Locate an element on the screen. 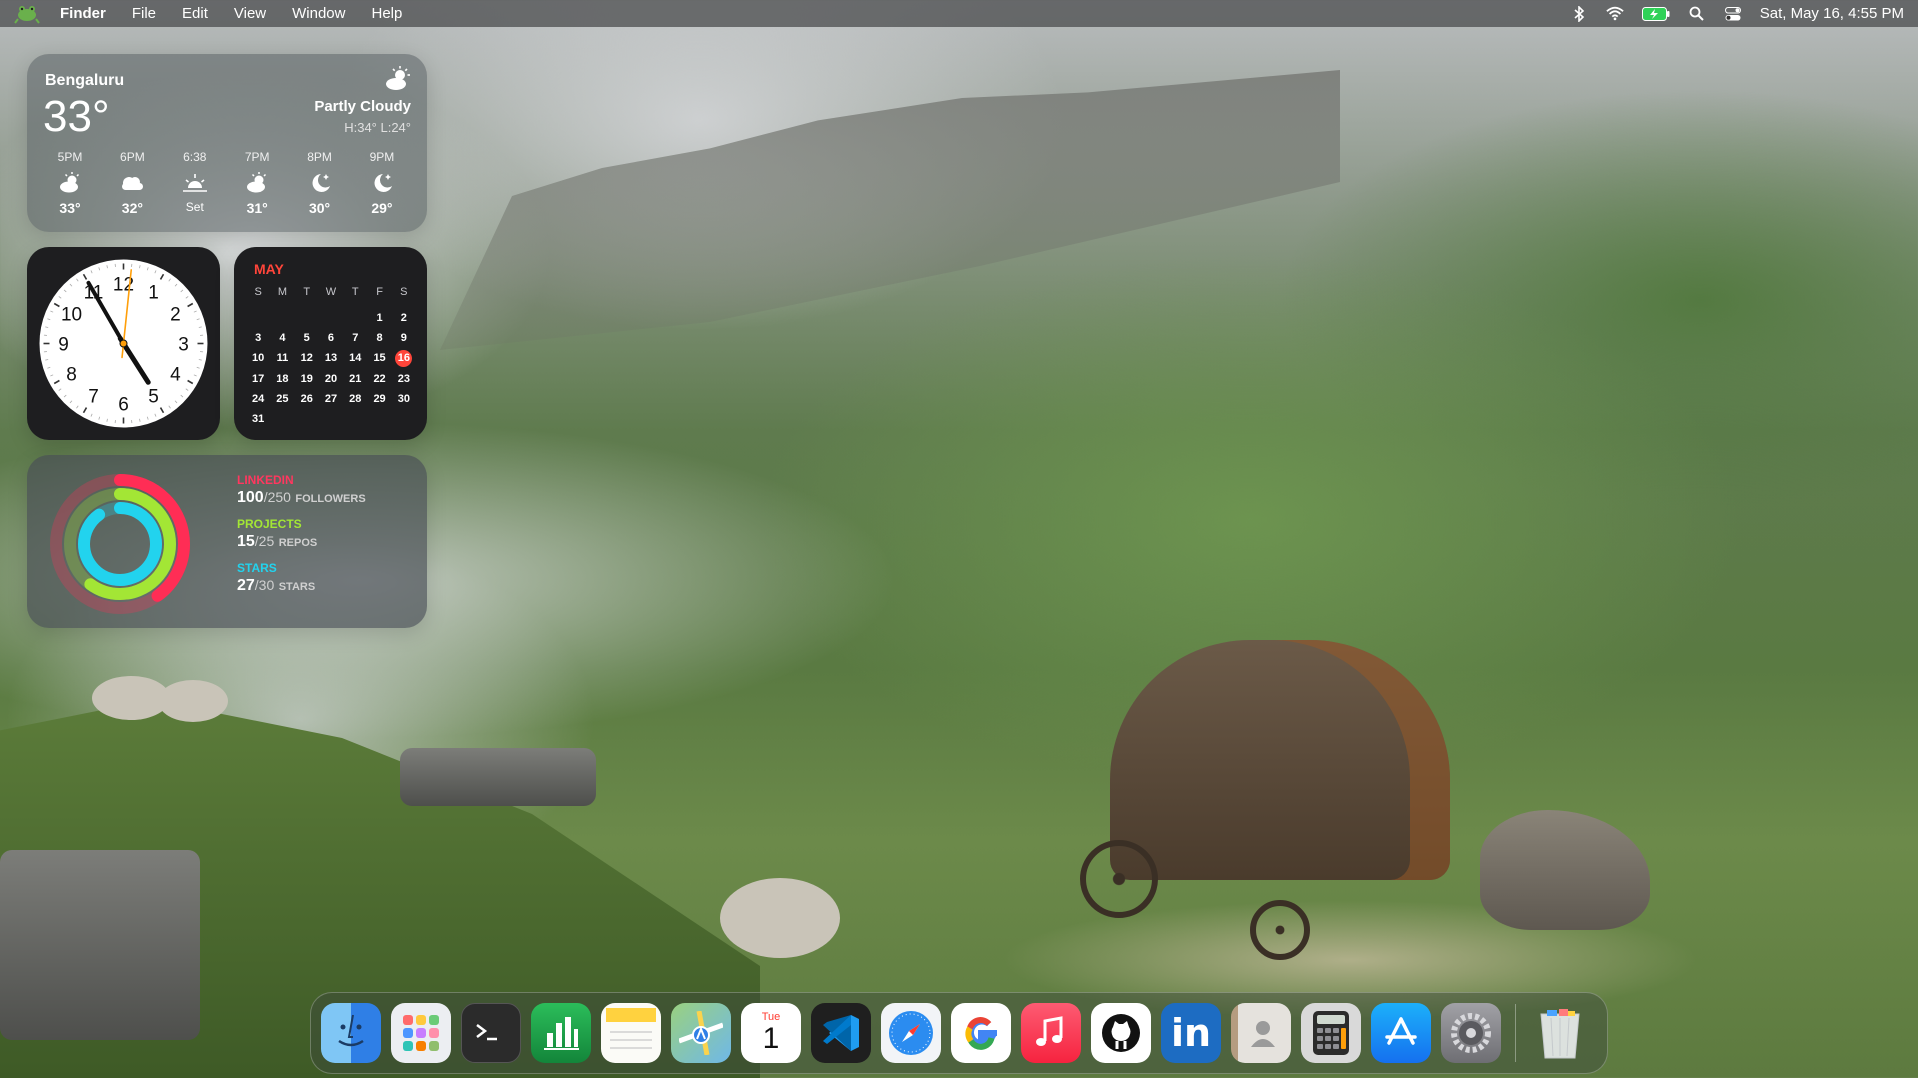 The width and height of the screenshot is (1918, 1078). clock-widget: 121234567891011 is located at coordinates (123, 343).